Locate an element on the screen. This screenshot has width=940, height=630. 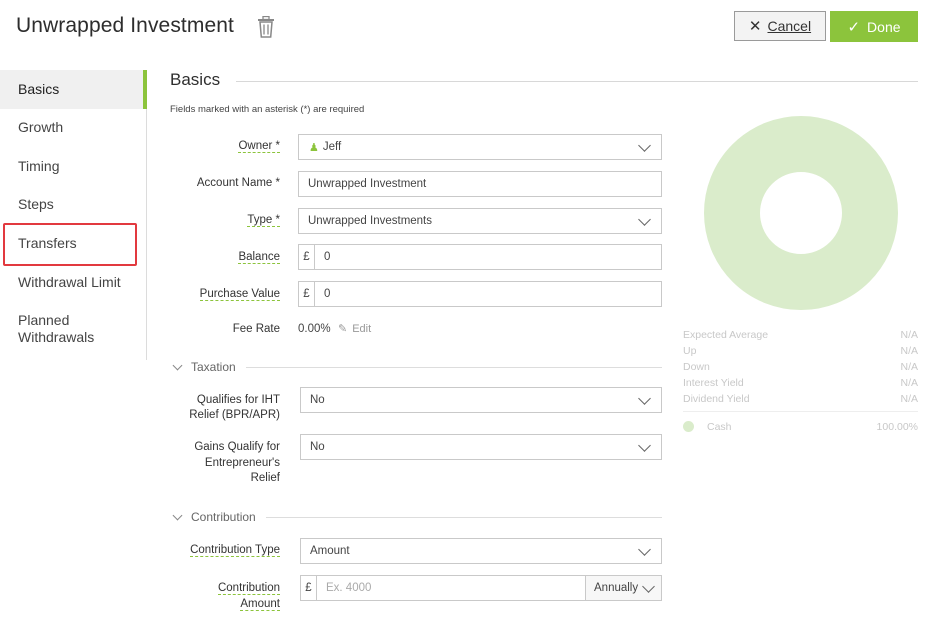
donut-slice-cash is located at coordinates (801, 213).